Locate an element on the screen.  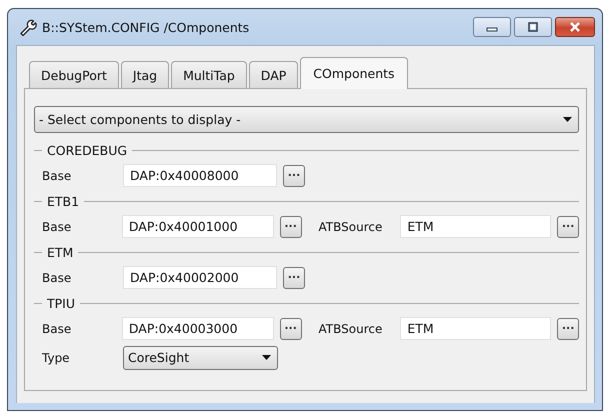
tab: DAP is located at coordinates (273, 74).